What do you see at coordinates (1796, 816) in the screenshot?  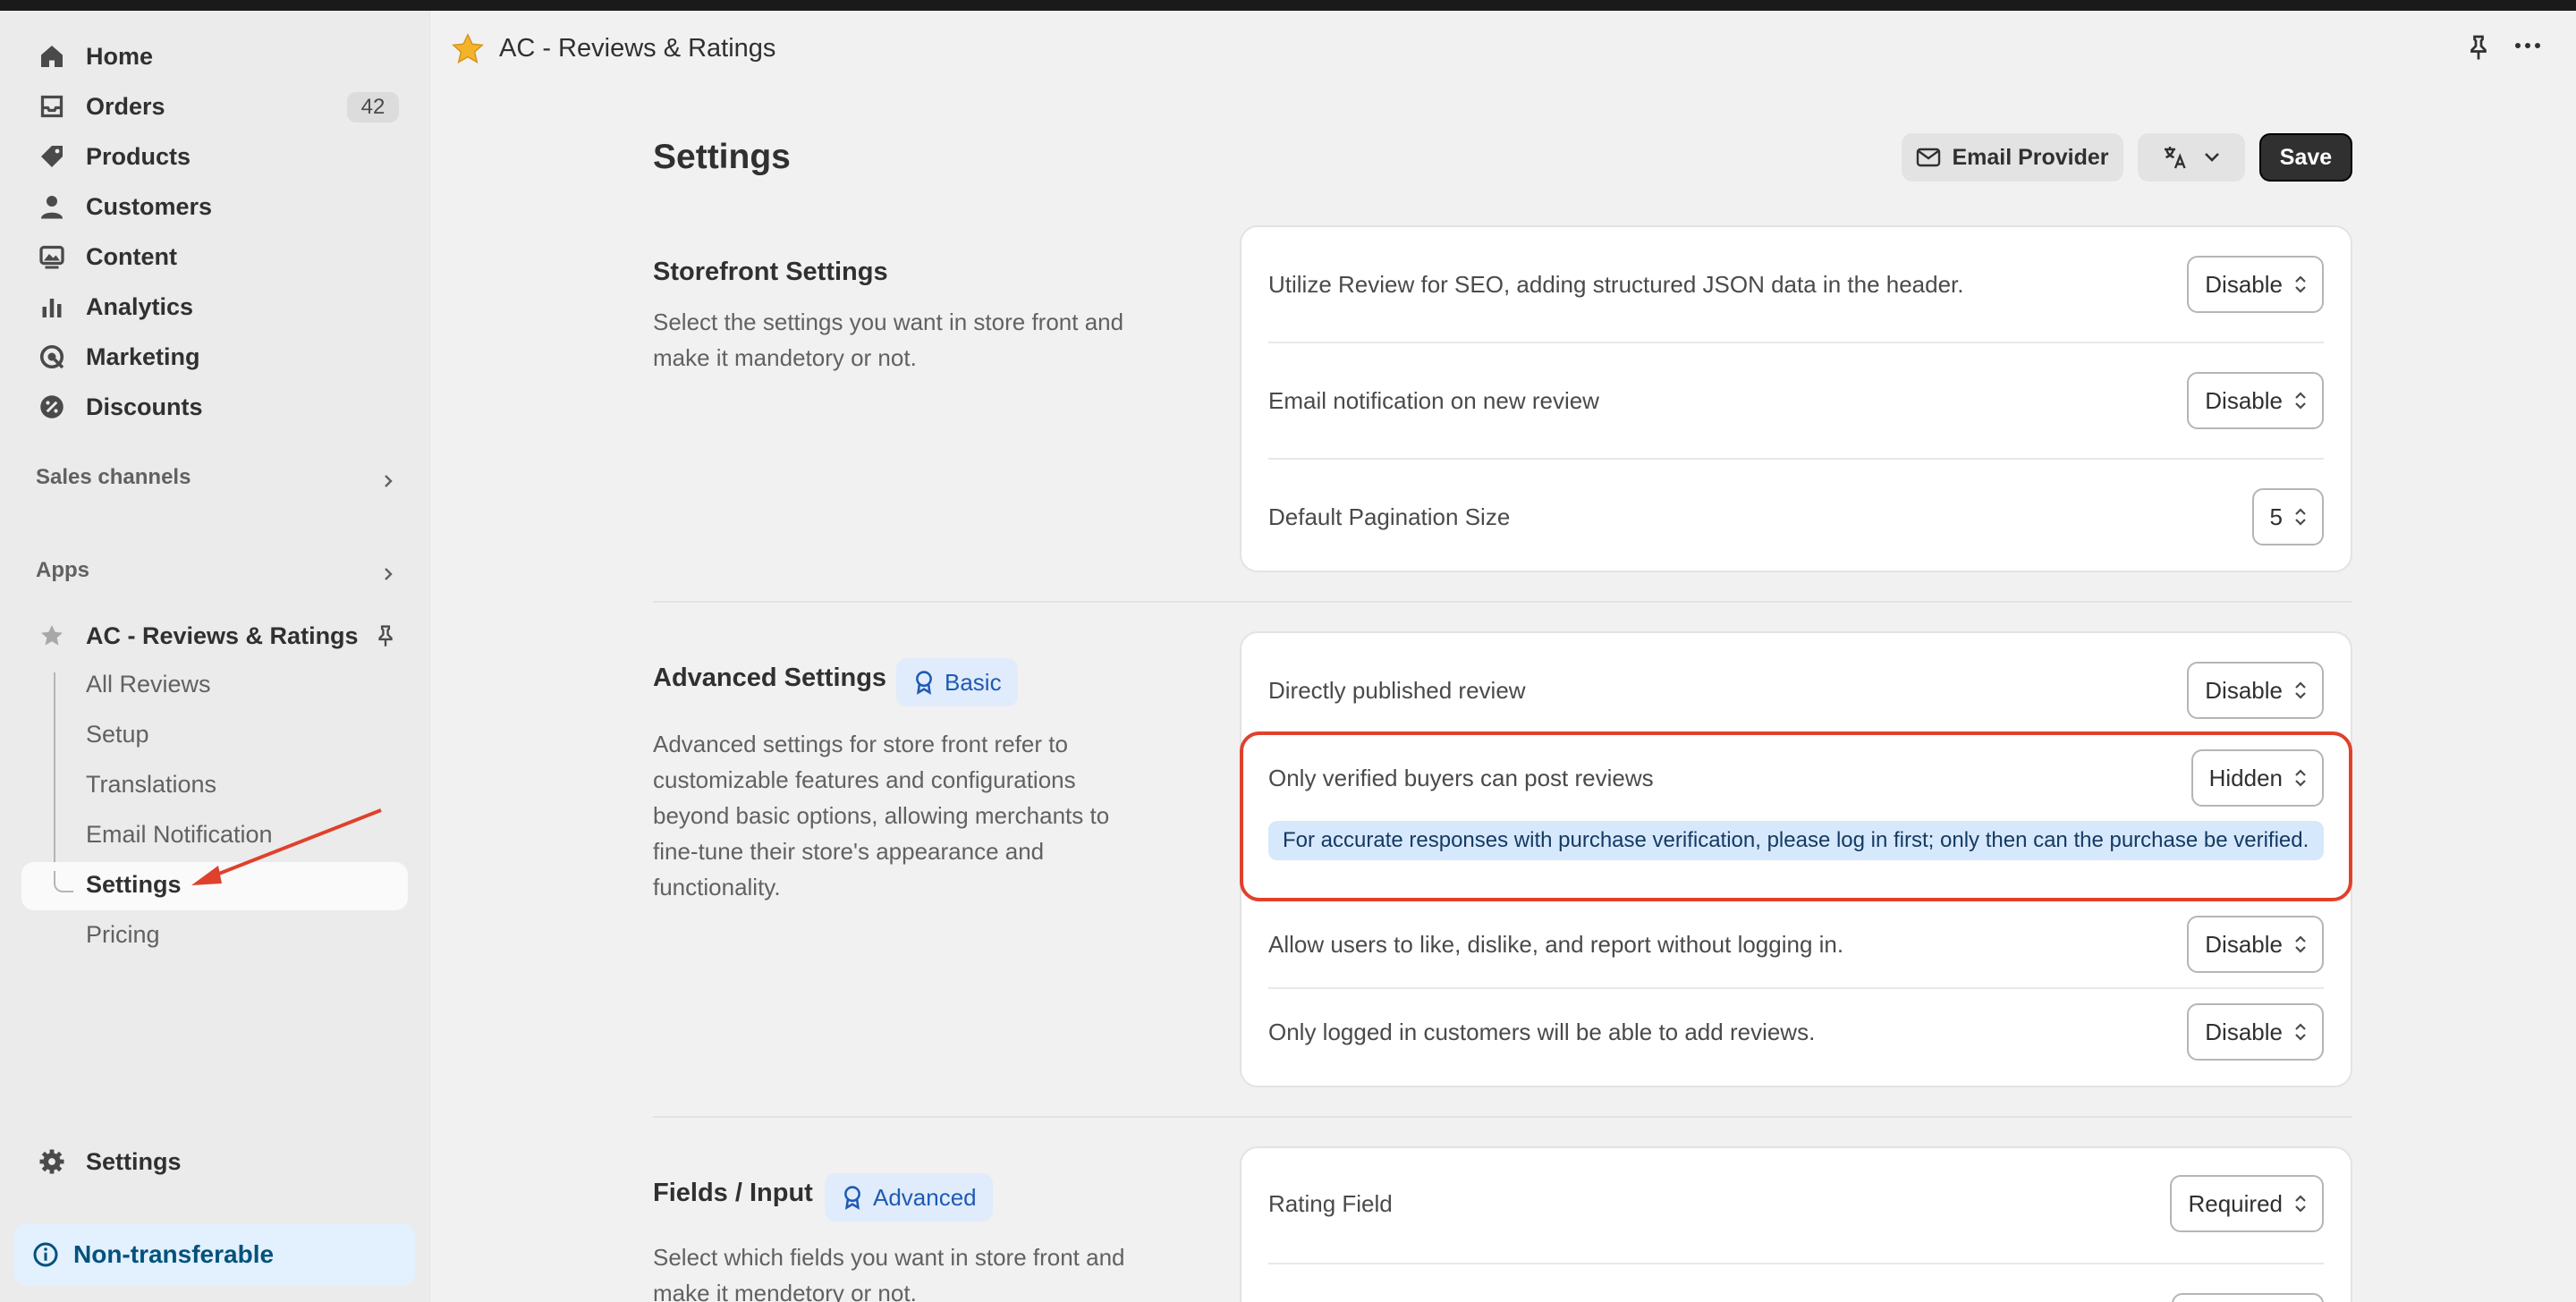 I see `annotation-highlight-box` at bounding box center [1796, 816].